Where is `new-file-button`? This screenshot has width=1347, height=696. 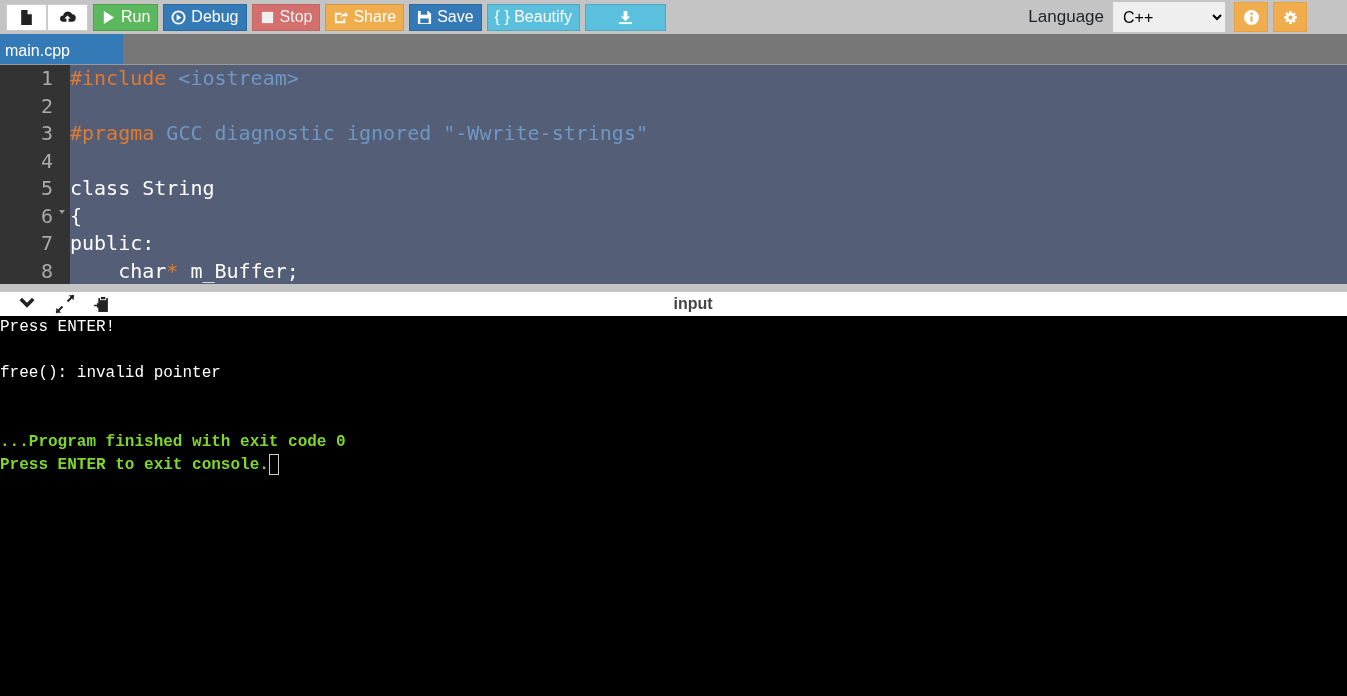 new-file-button is located at coordinates (26, 17).